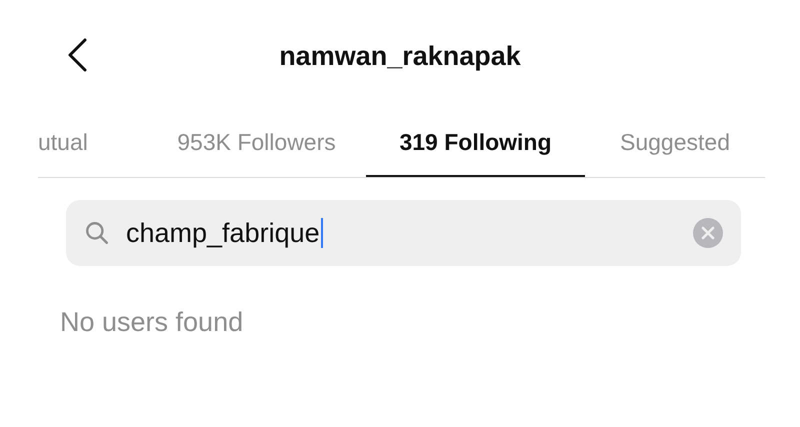  Describe the element at coordinates (77, 55) in the screenshot. I see `back-icon` at that location.